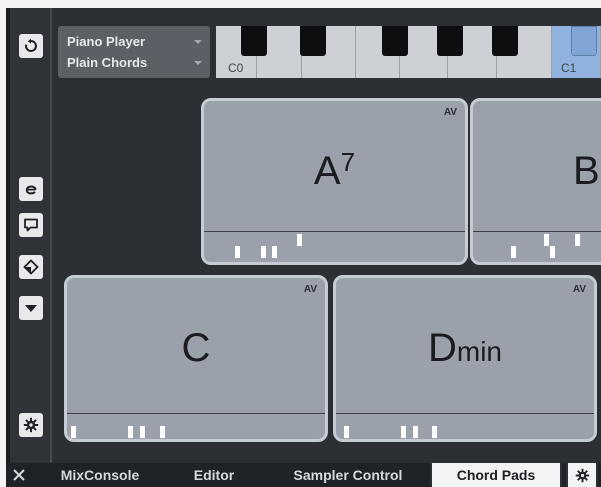 This screenshot has height=487, width=601. I want to click on pad-chord-label: B, so click(586, 171).